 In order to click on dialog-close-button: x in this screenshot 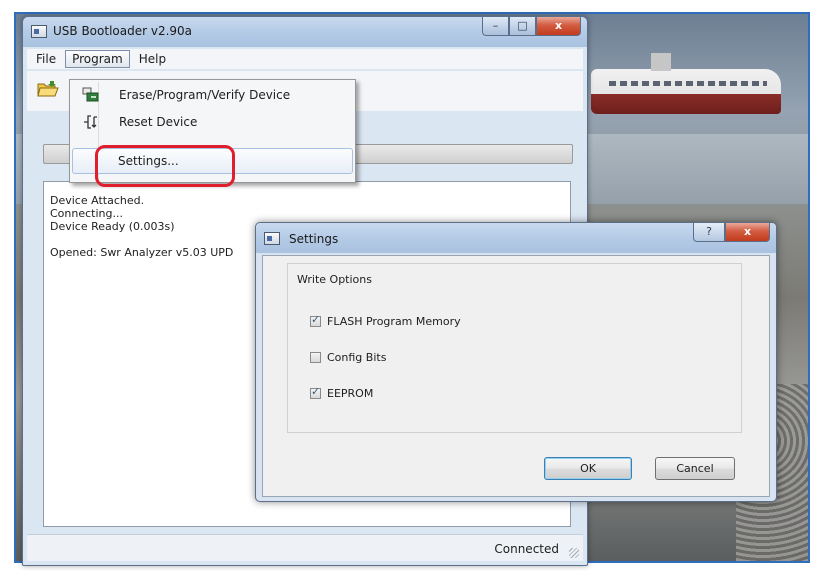, I will do `click(747, 232)`.